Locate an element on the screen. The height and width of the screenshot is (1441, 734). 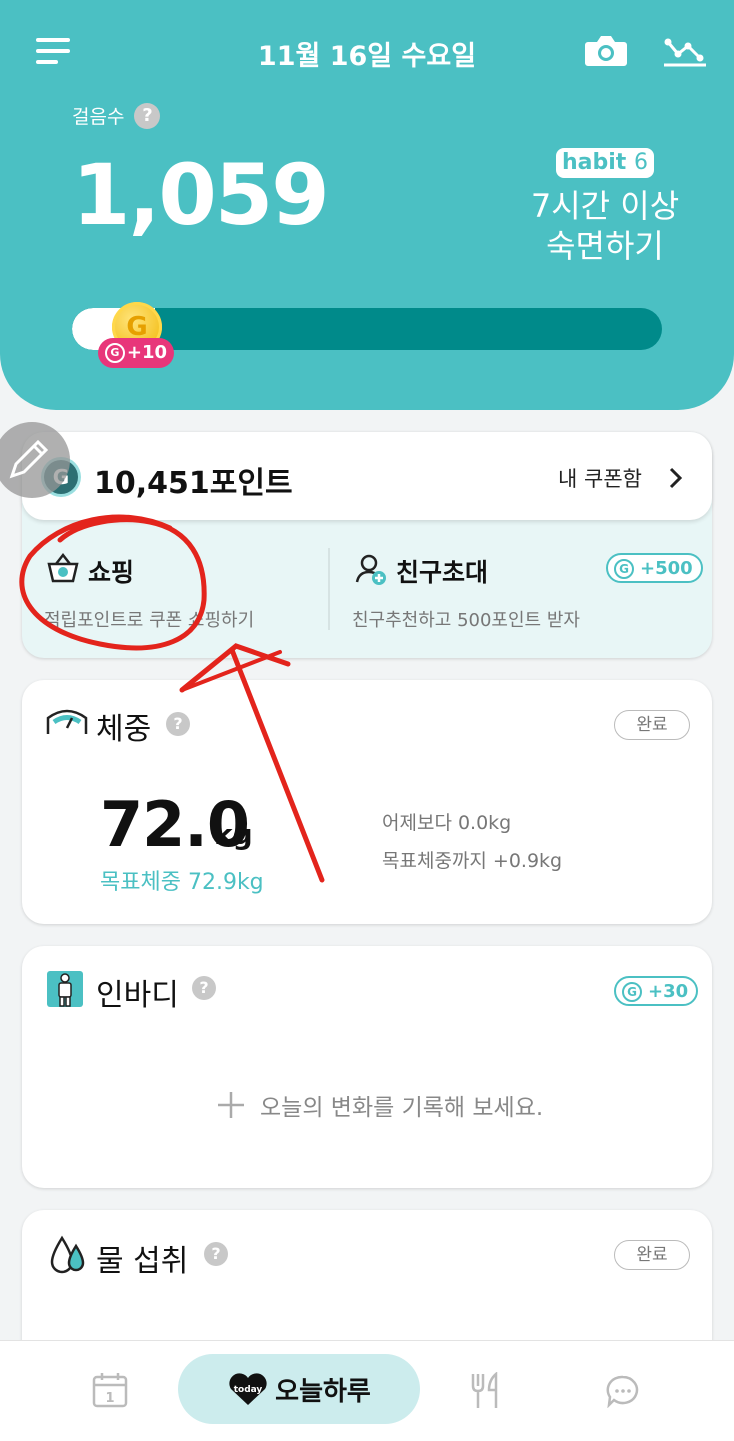
trend-icon is located at coordinates (685, 53).